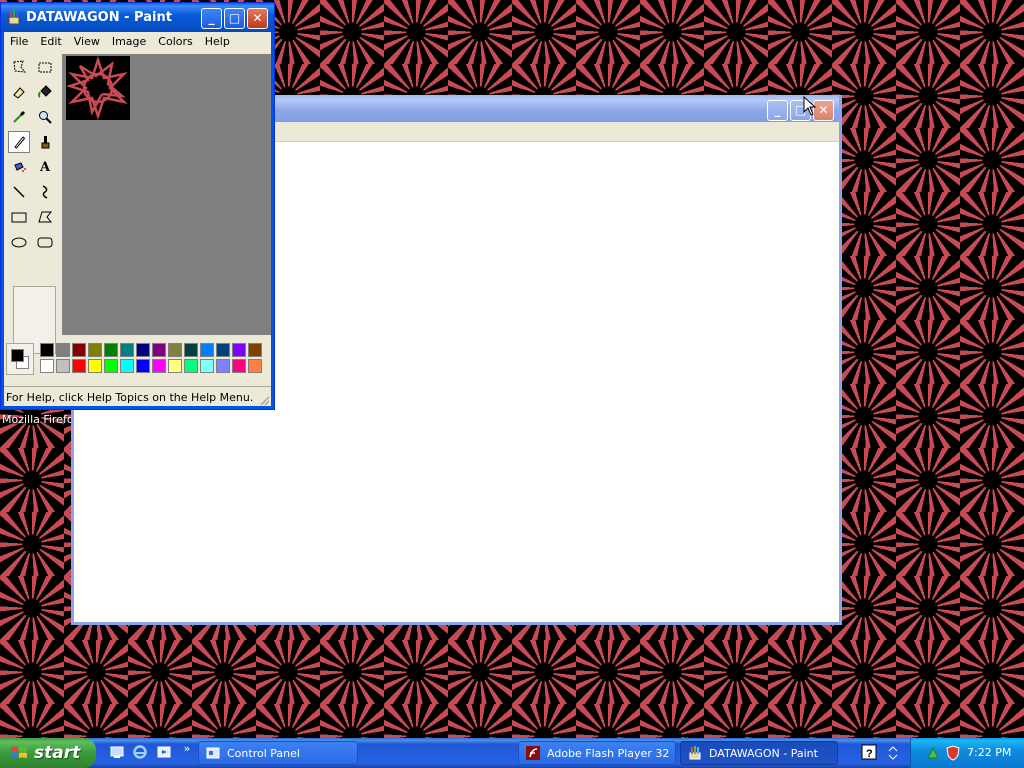 Image resolution: width=1024 pixels, height=768 pixels. Describe the element at coordinates (533, 753) in the screenshot. I see `flash-player-icon` at that location.